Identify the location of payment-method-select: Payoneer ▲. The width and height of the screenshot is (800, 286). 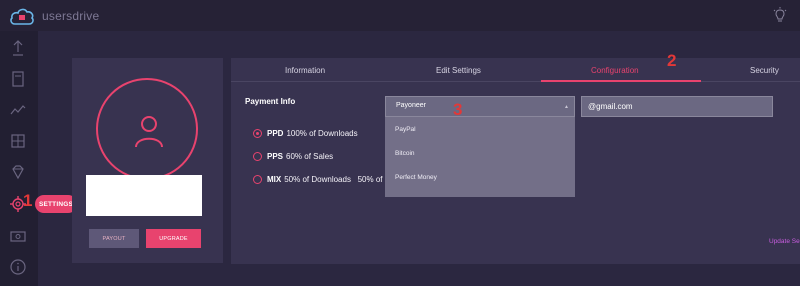
(480, 106).